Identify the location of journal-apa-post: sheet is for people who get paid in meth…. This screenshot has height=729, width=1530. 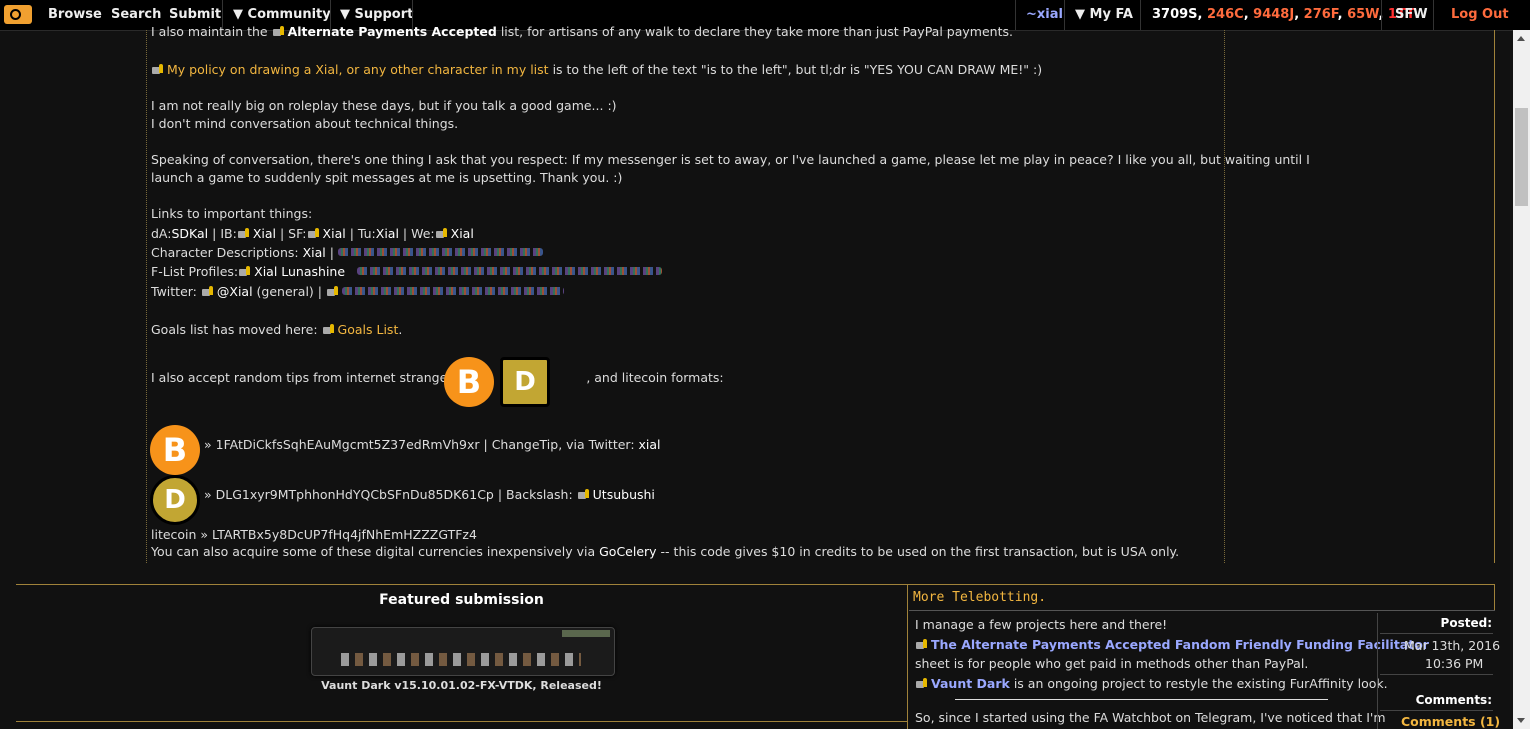
(1112, 663).